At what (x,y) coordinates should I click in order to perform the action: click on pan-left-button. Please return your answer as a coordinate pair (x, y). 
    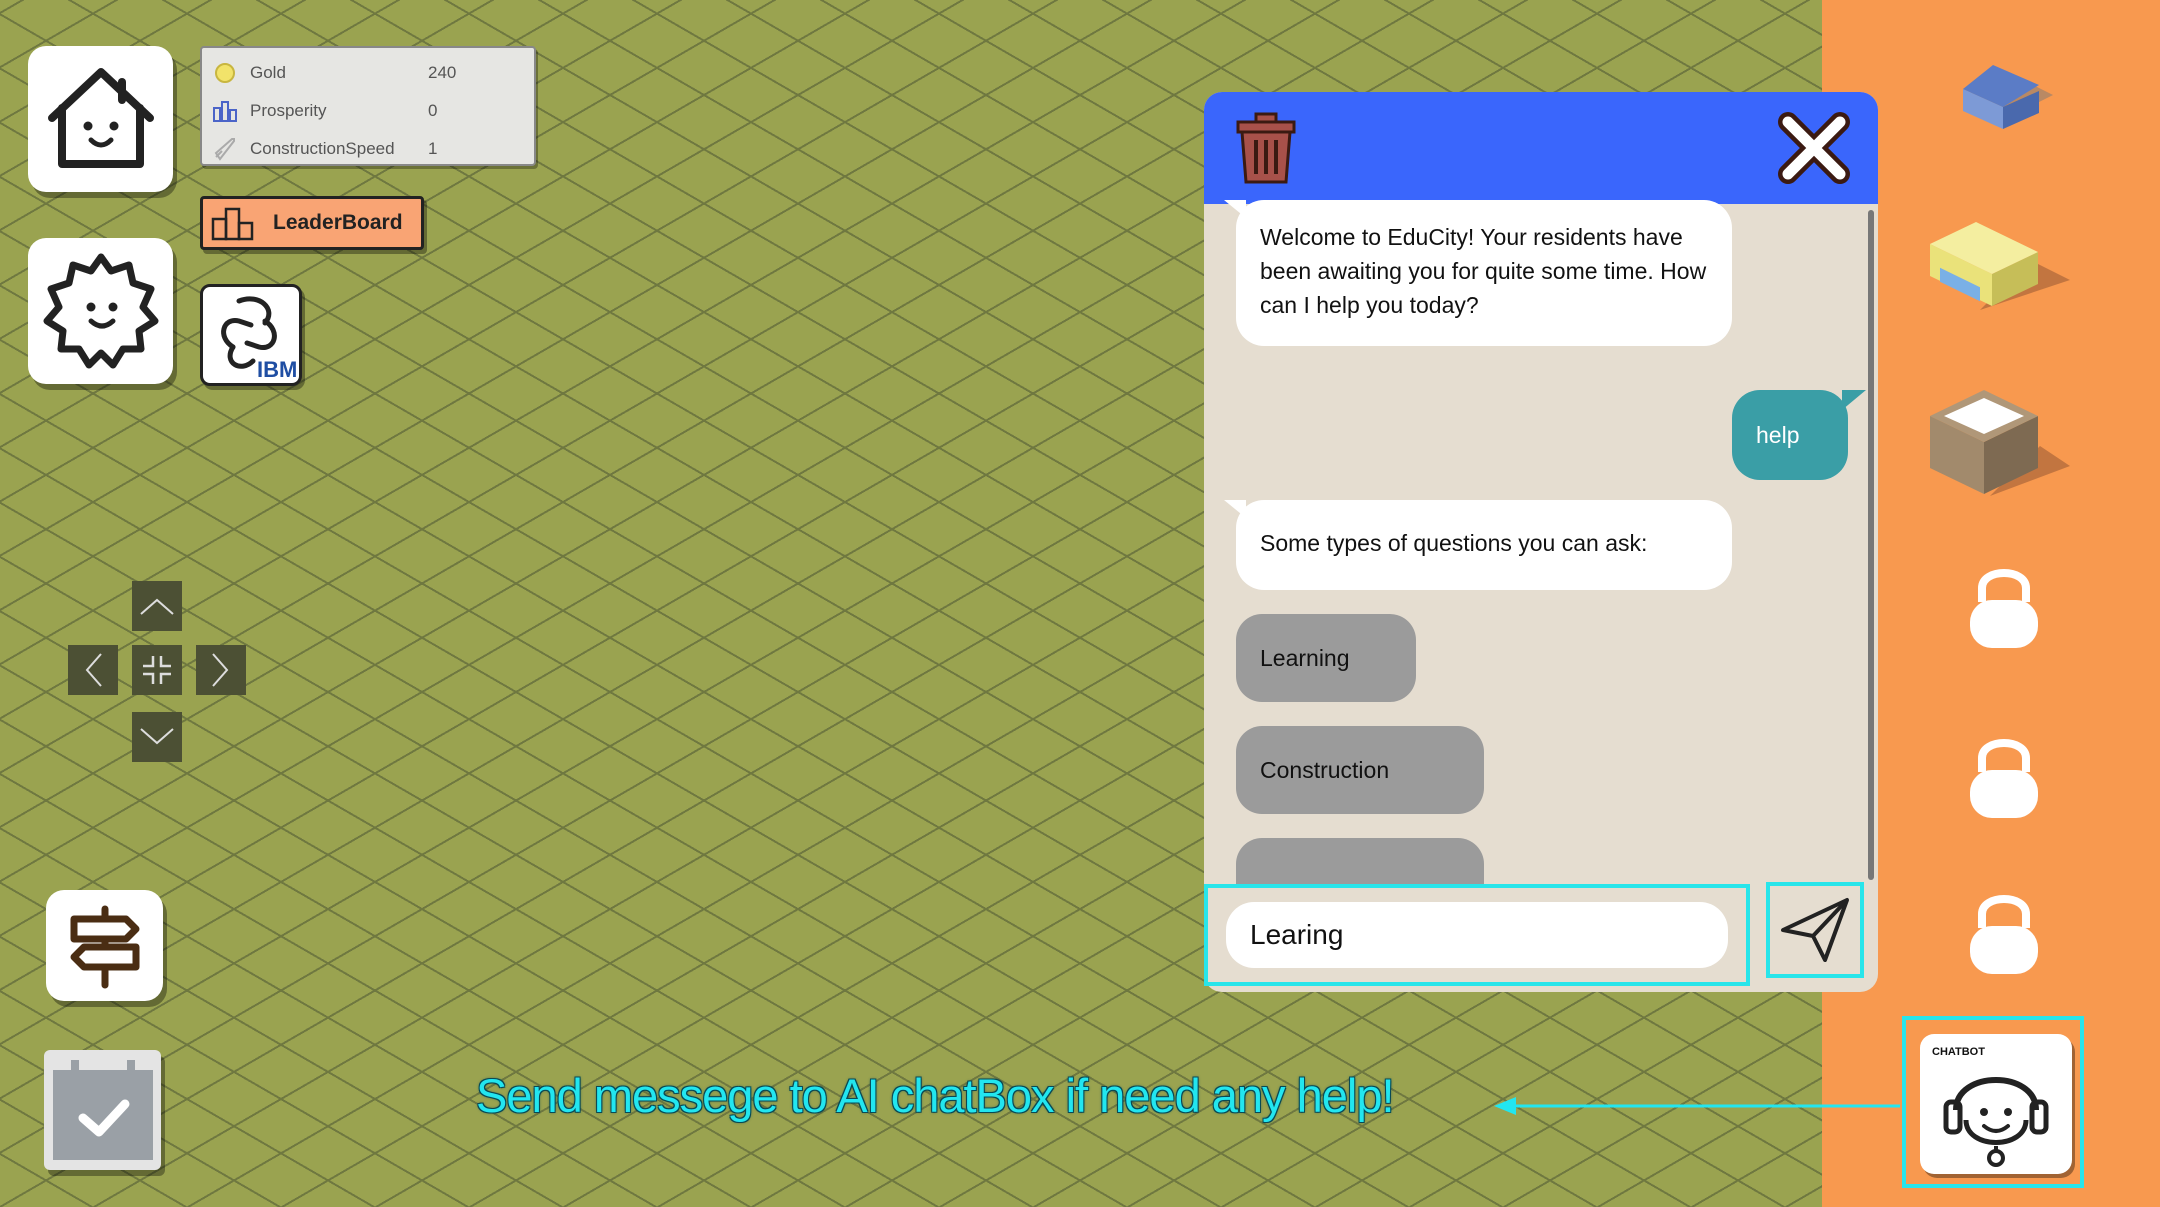
    Looking at the image, I should click on (93, 670).